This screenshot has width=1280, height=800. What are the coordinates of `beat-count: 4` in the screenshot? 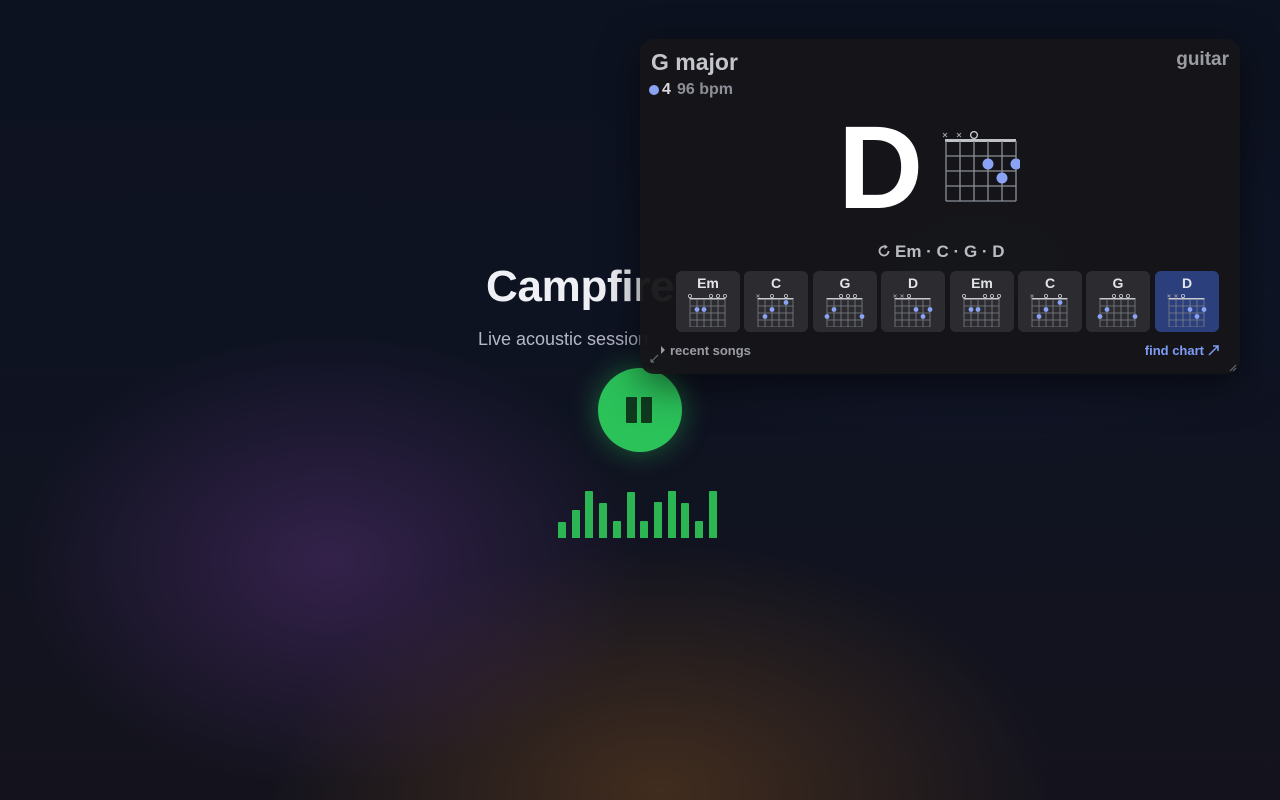 It's located at (666, 89).